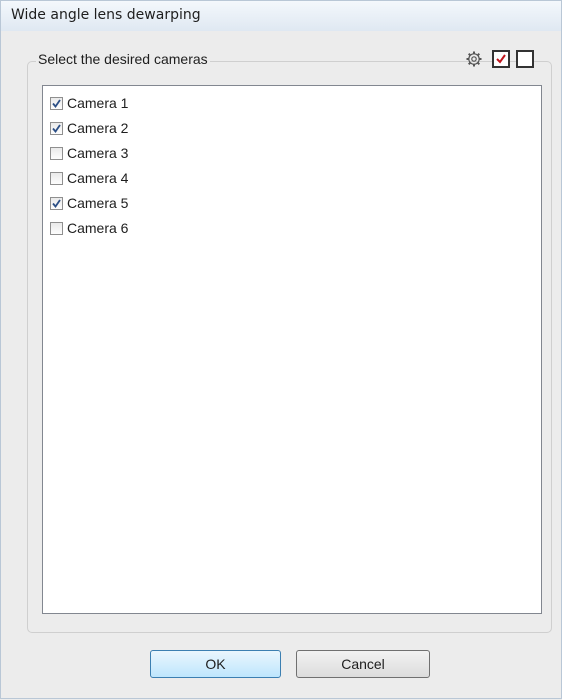 The image size is (562, 700). Describe the element at coordinates (363, 664) in the screenshot. I see `cancel-button: Cancel` at that location.